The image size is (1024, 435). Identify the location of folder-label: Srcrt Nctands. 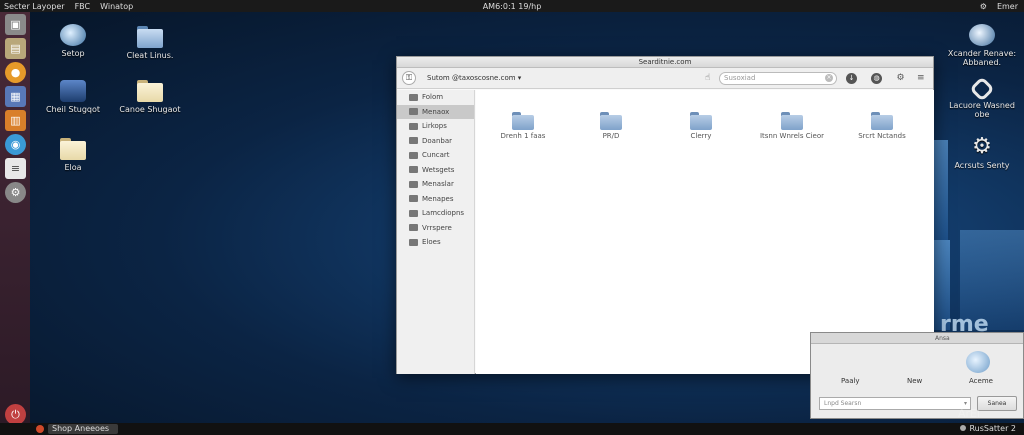
(882, 136).